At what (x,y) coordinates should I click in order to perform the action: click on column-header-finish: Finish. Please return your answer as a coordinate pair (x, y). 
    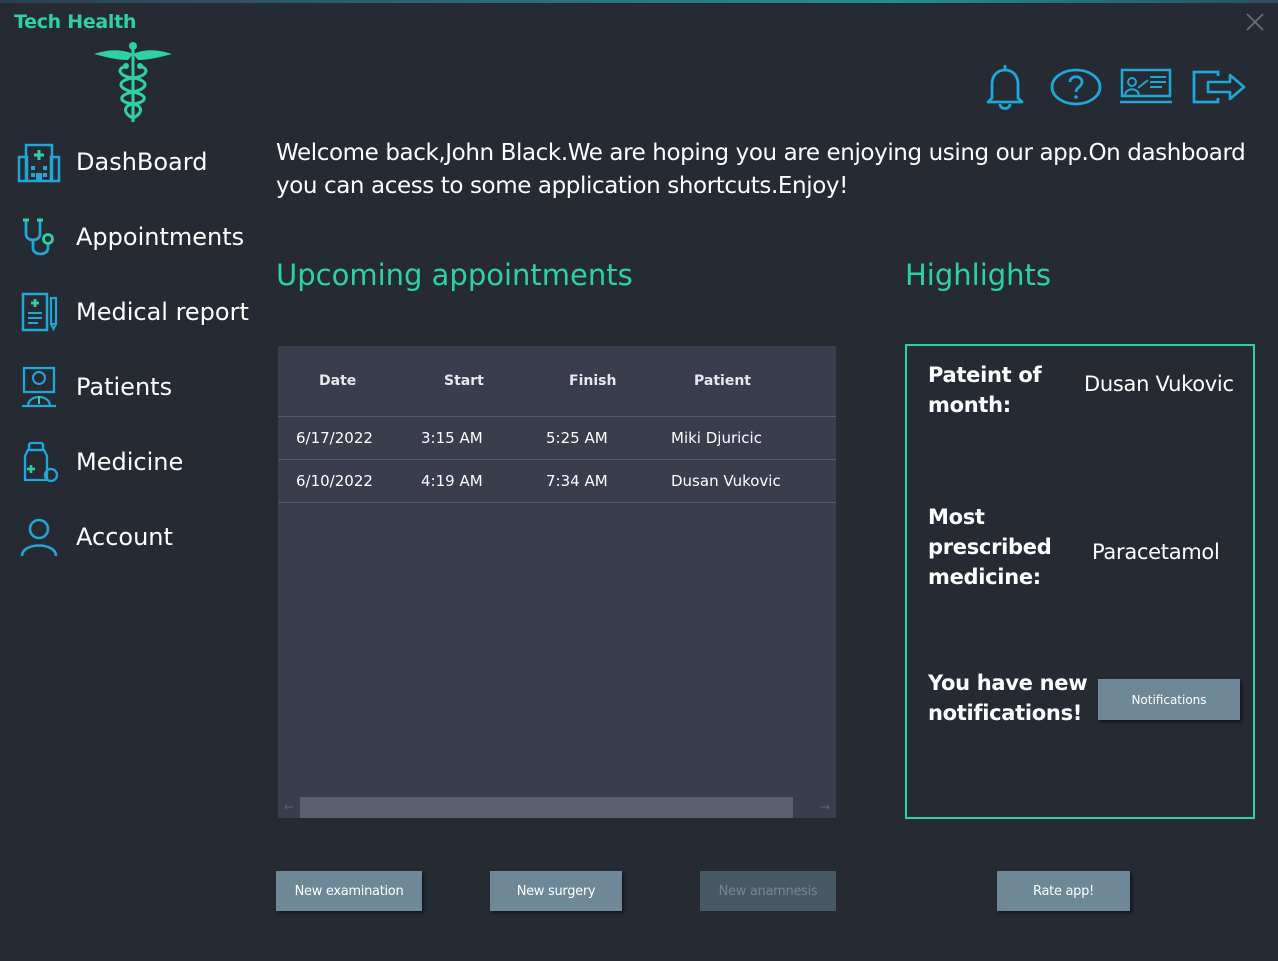
    Looking at the image, I should click on (592, 381).